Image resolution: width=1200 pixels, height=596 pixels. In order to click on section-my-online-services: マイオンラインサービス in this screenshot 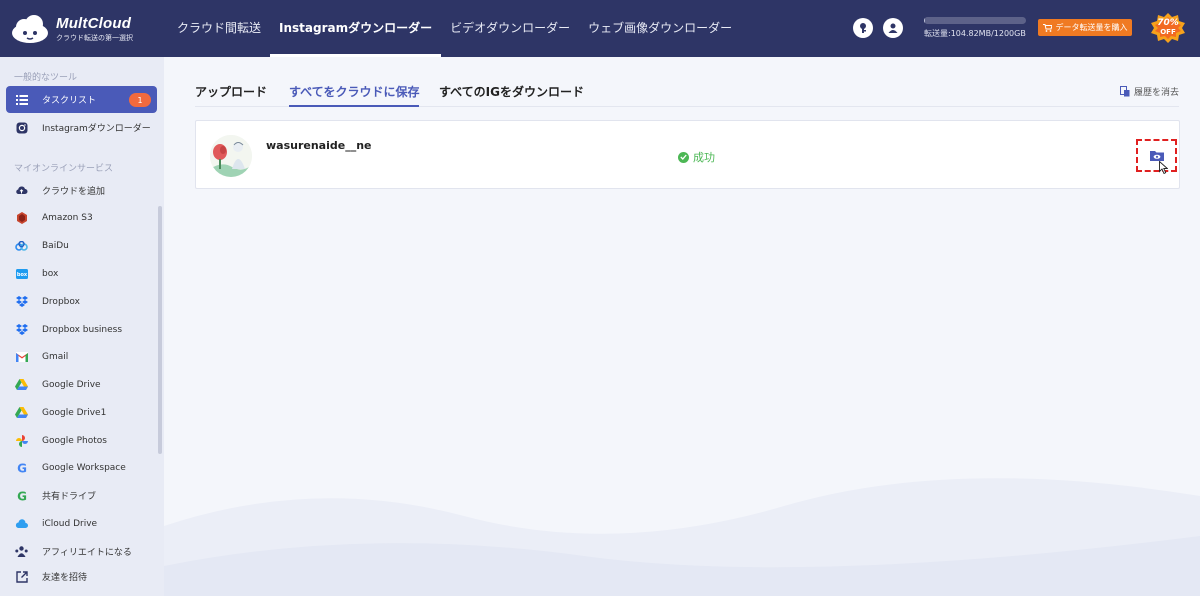, I will do `click(64, 169)`.